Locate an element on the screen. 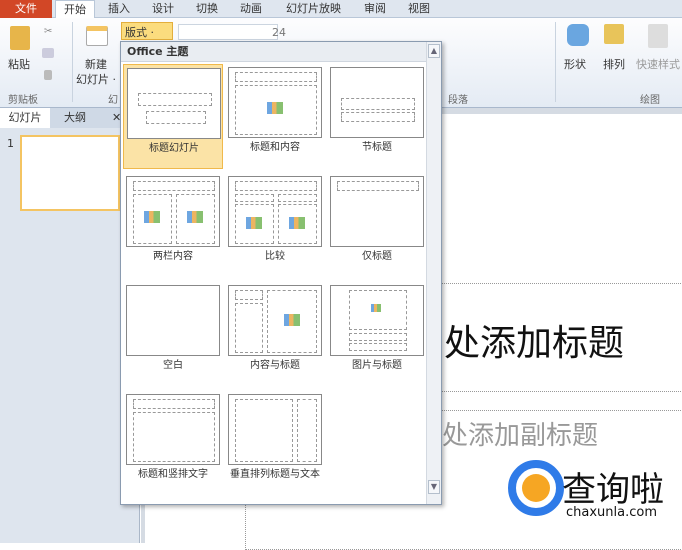 This screenshot has width=682, height=550. shapes-icon is located at coordinates (578, 35).